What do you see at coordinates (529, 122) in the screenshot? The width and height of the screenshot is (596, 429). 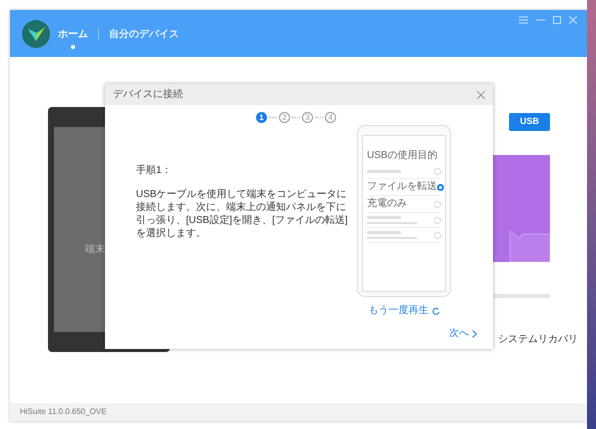 I see `usb-button: USB` at bounding box center [529, 122].